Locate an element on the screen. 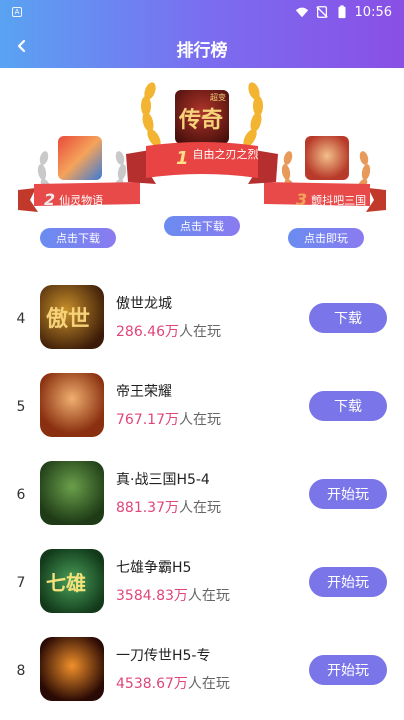 The height and width of the screenshot is (720, 404). player-count-value: 767.17万 is located at coordinates (147, 420).